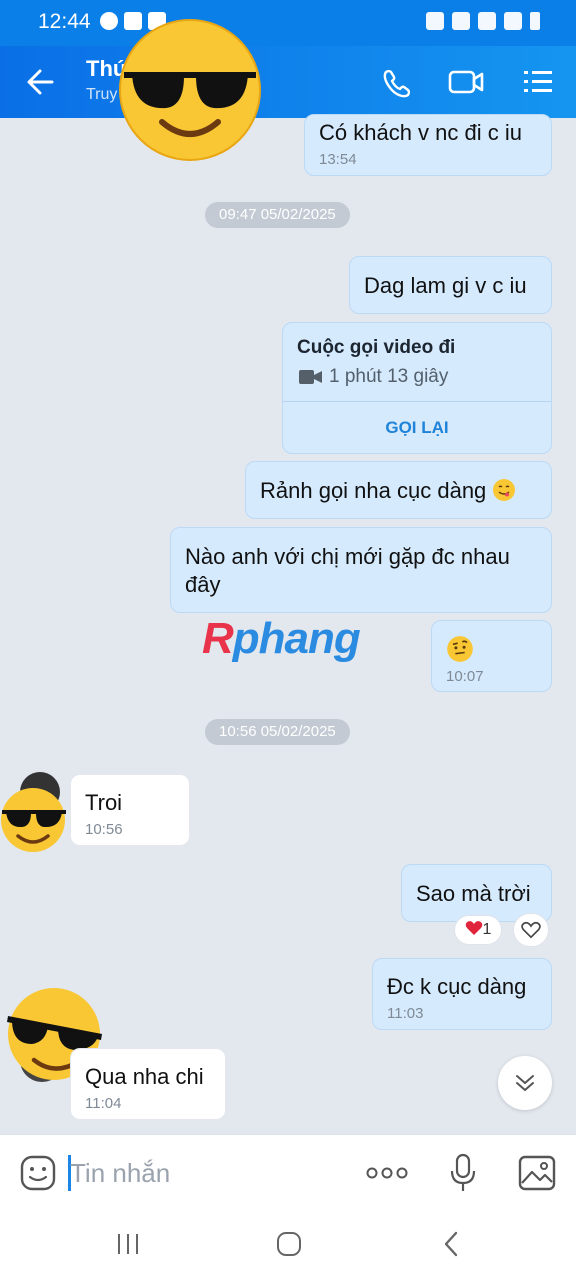 This screenshot has width=576, height=1280. I want to click on message-text: Có khách v nc đi c iu, so click(420, 132).